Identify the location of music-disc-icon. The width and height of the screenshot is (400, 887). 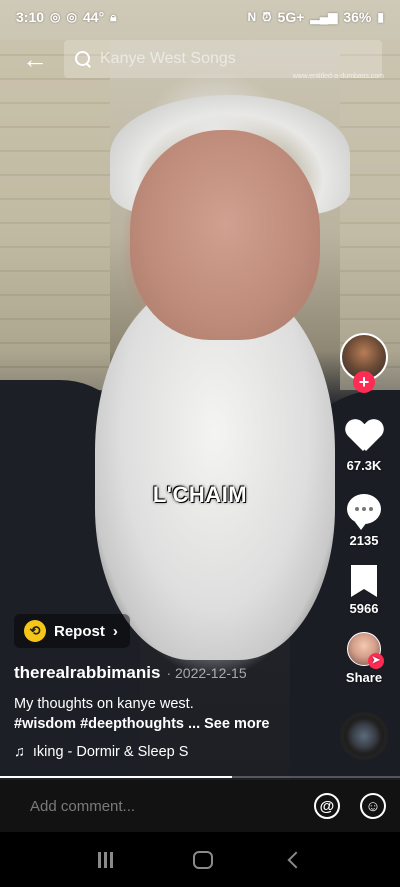
(364, 736).